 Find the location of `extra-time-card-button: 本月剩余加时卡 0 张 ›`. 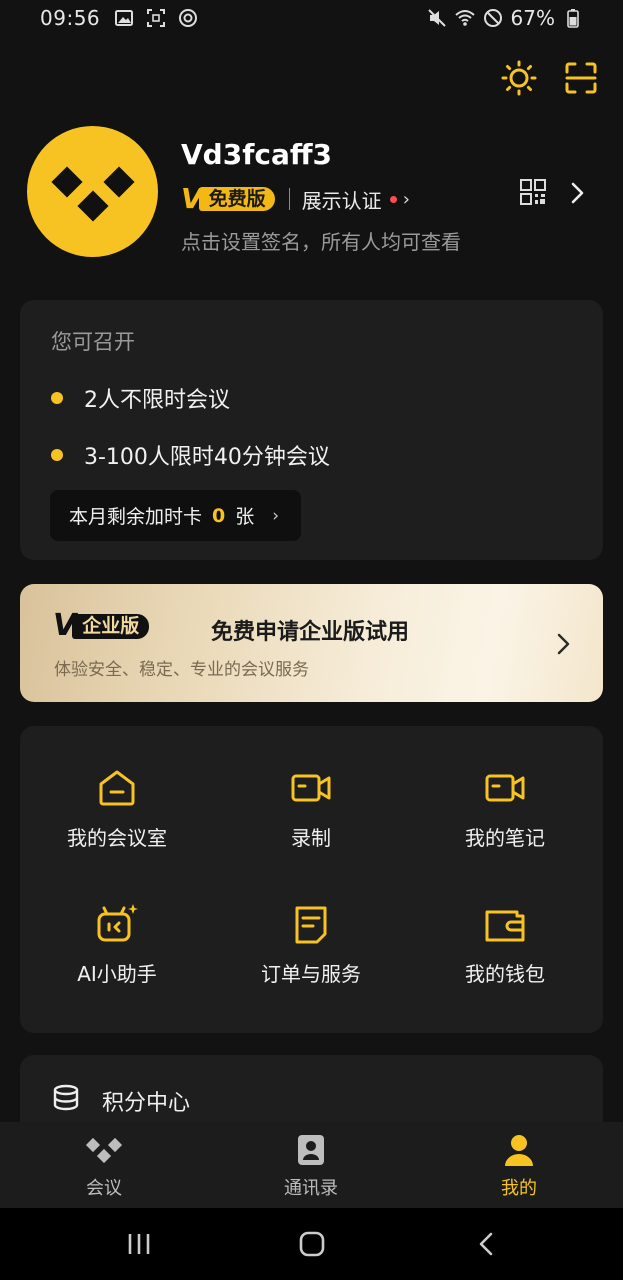

extra-time-card-button: 本月剩余加时卡 0 张 › is located at coordinates (175, 515).